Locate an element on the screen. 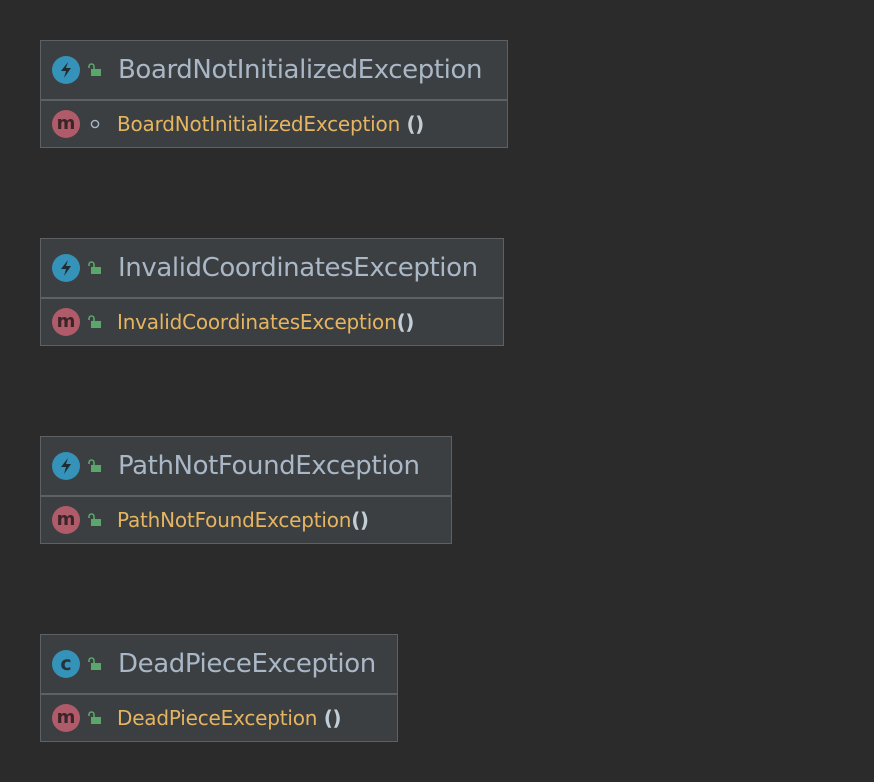  class-name: InvalidCoordinatesException is located at coordinates (298, 268).